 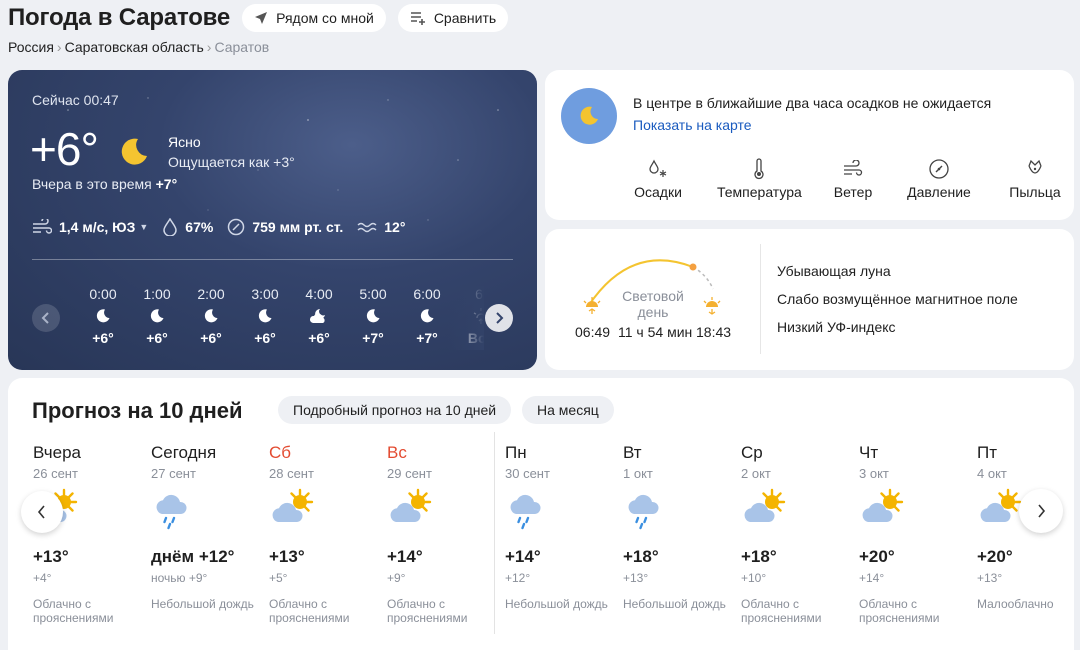 What do you see at coordinates (752, 452) in the screenshot?
I see `day-name: Ср` at bounding box center [752, 452].